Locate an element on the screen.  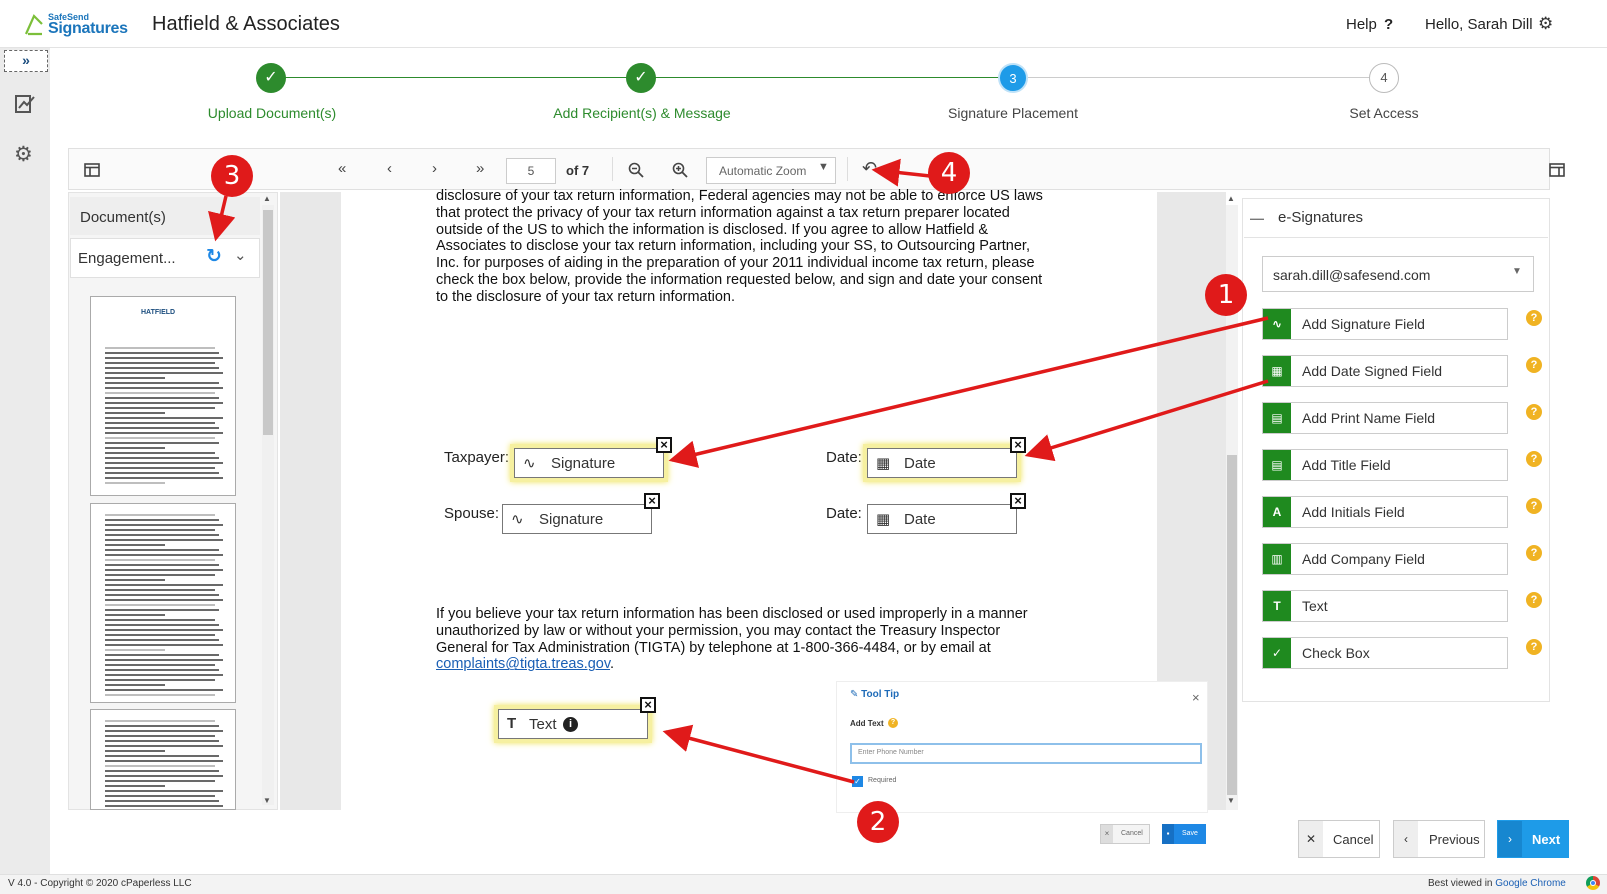
chevron-right-icon: › is located at coordinates (1510, 839).